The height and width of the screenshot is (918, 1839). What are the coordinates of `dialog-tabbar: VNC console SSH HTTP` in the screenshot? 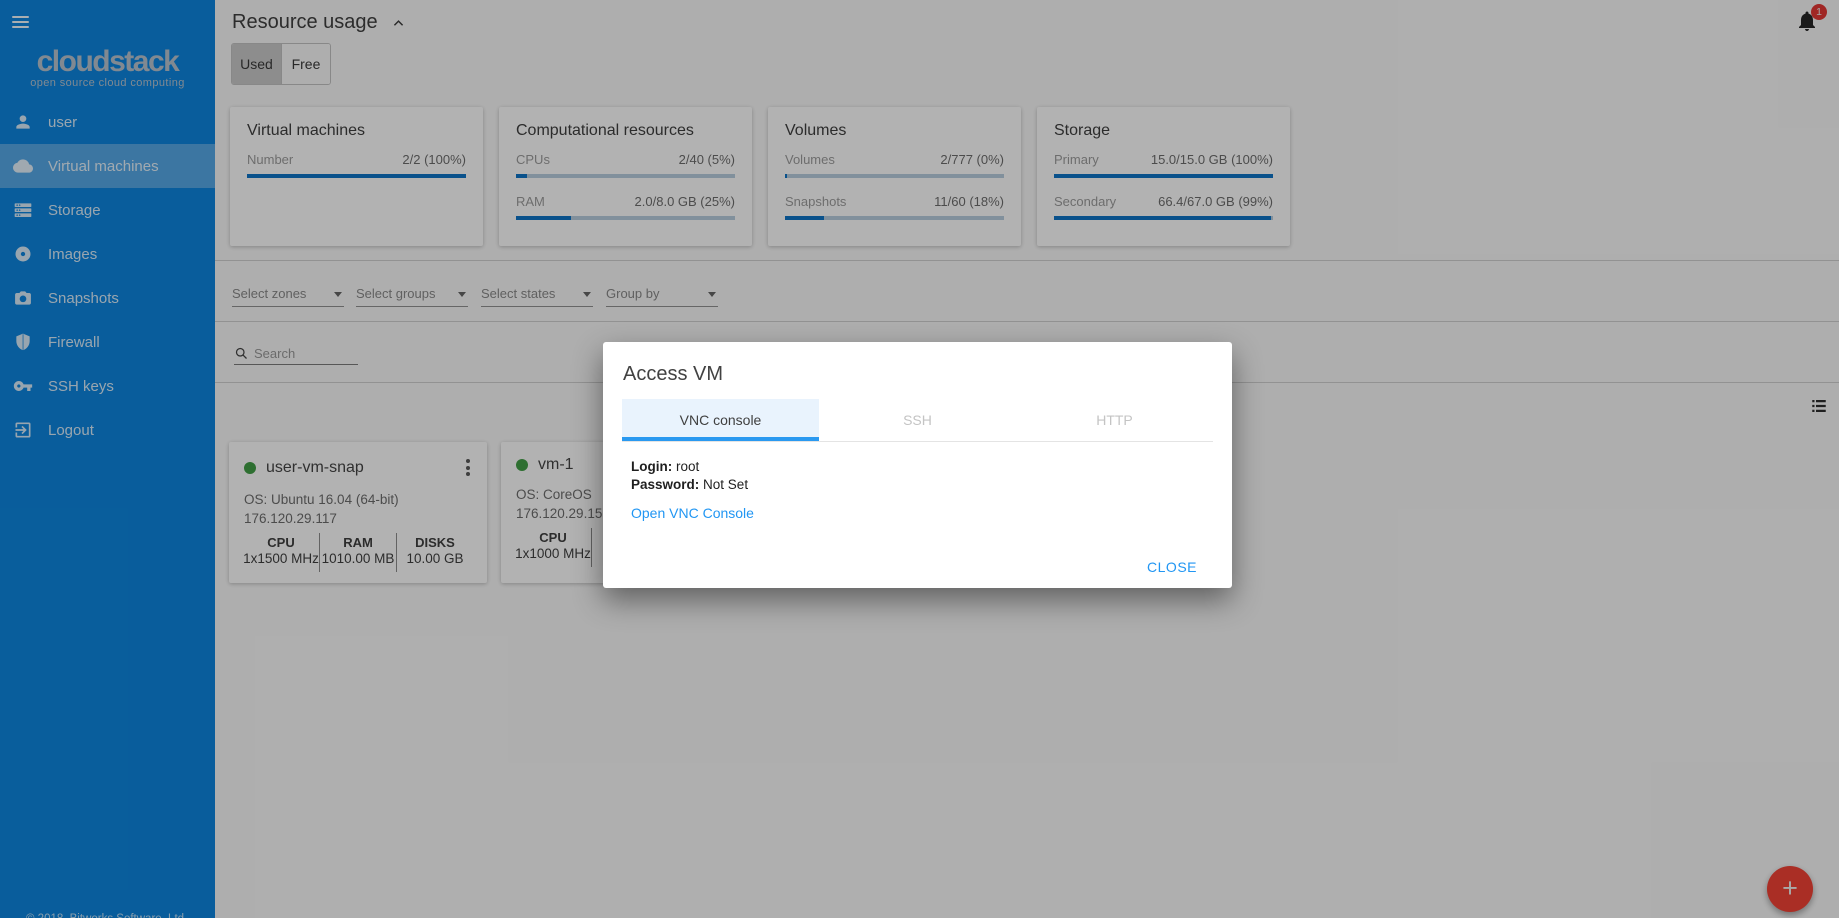 It's located at (917, 420).